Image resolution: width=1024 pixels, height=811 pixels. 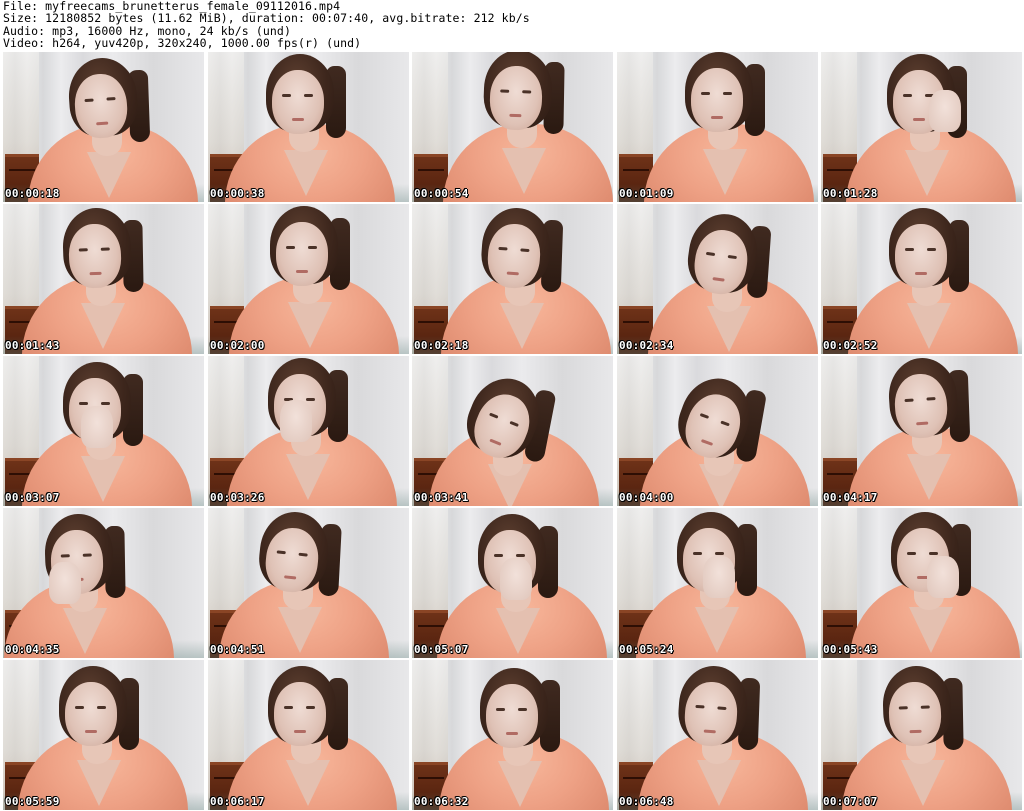 I want to click on timestamp-label: 00:02:00, so click(x=237, y=345).